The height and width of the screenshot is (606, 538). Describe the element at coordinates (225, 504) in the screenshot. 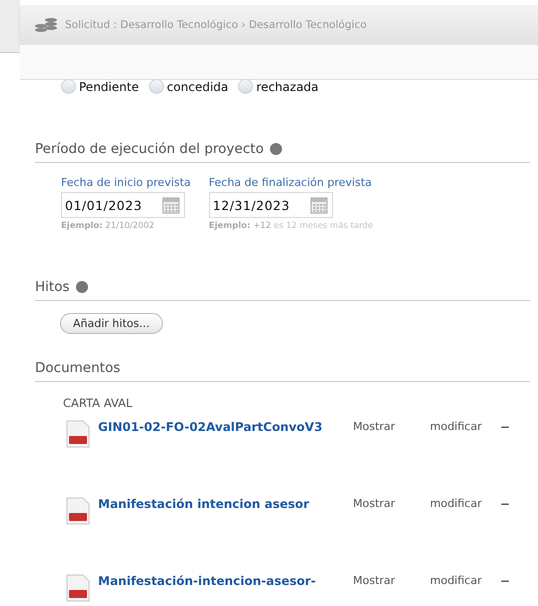

I see `document-link: Manifestación intencion asesor` at that location.